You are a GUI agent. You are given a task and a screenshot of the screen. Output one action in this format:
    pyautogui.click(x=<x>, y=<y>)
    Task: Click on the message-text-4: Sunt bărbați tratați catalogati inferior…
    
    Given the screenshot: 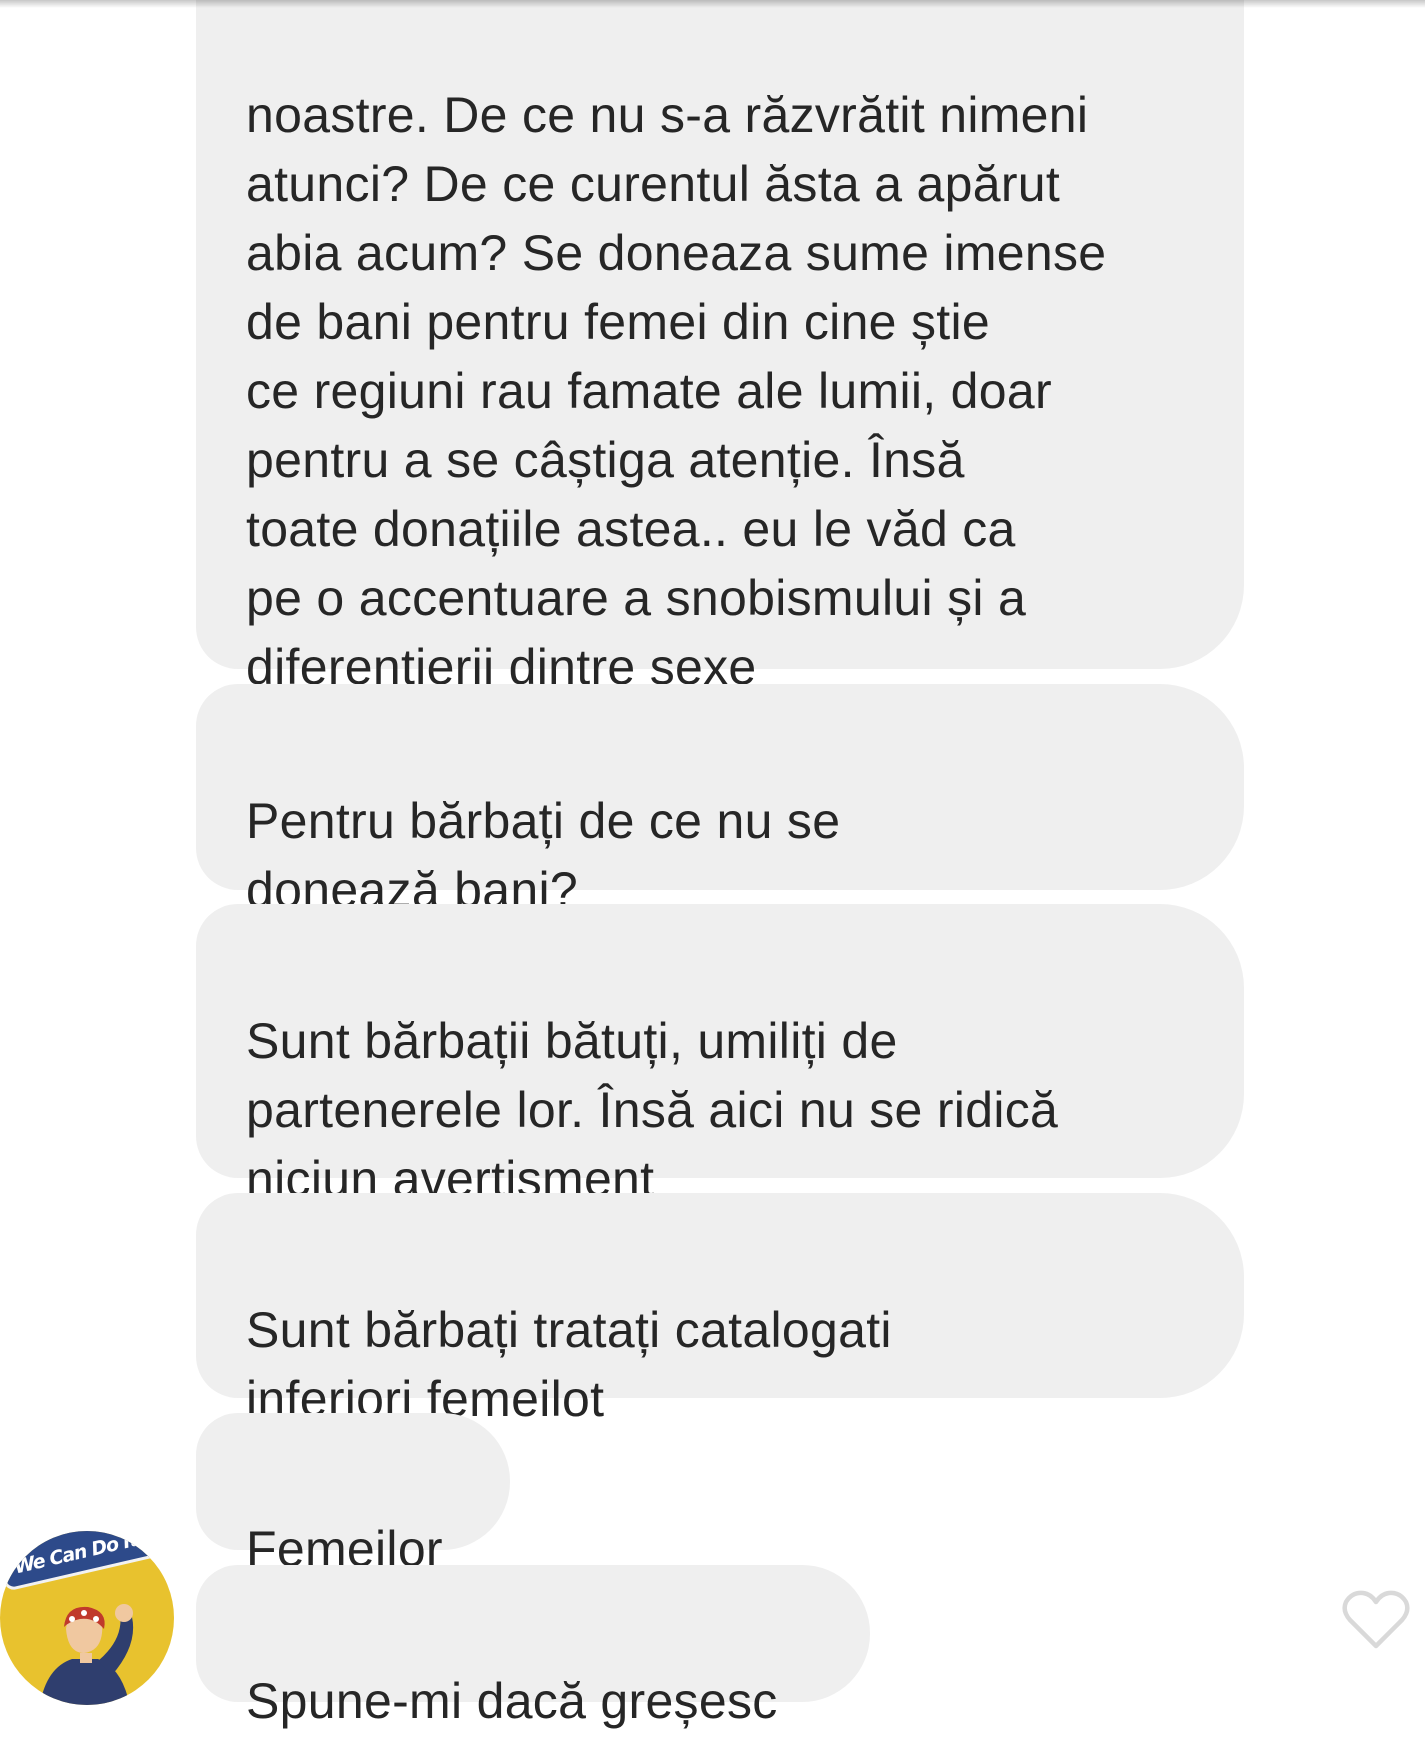 What is the action you would take?
    pyautogui.click(x=569, y=1364)
    